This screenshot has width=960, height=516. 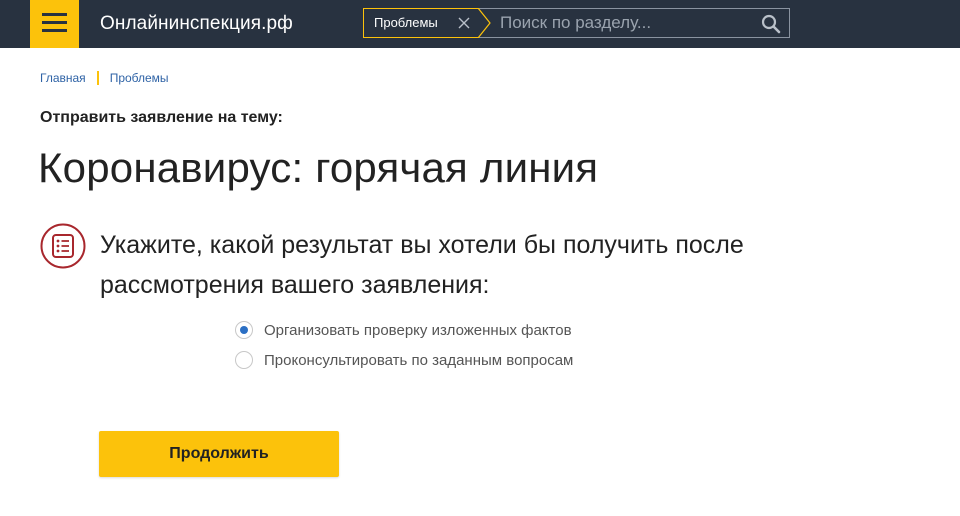 What do you see at coordinates (464, 23) in the screenshot?
I see `close-icon` at bounding box center [464, 23].